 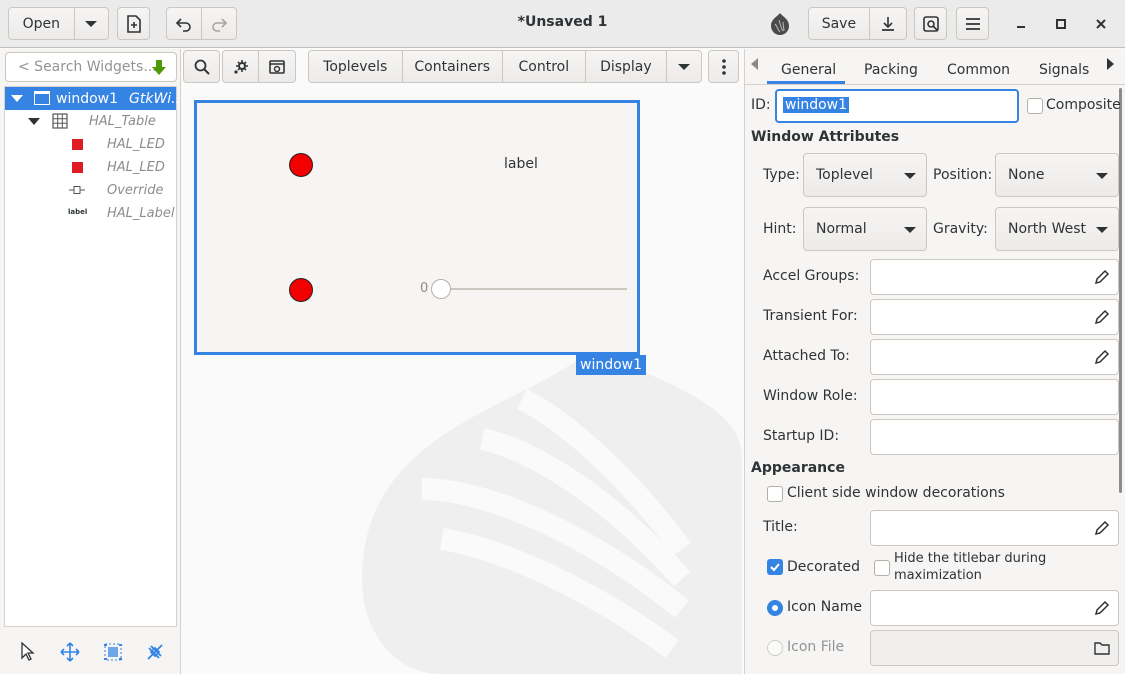 What do you see at coordinates (882, 568) in the screenshot?
I see `hide-titlebar-checkbox` at bounding box center [882, 568].